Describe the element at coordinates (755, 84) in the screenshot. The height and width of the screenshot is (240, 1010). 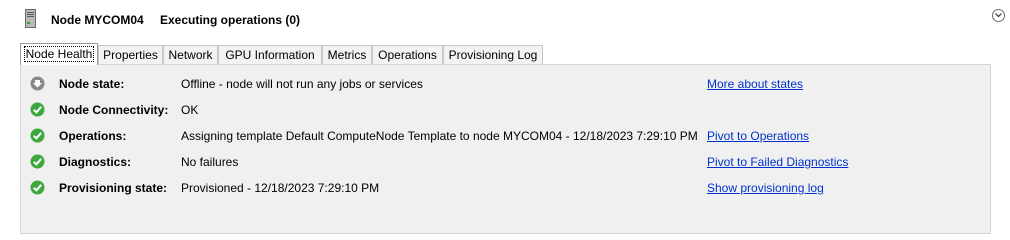
I see `more-about-states-link: More about states` at that location.